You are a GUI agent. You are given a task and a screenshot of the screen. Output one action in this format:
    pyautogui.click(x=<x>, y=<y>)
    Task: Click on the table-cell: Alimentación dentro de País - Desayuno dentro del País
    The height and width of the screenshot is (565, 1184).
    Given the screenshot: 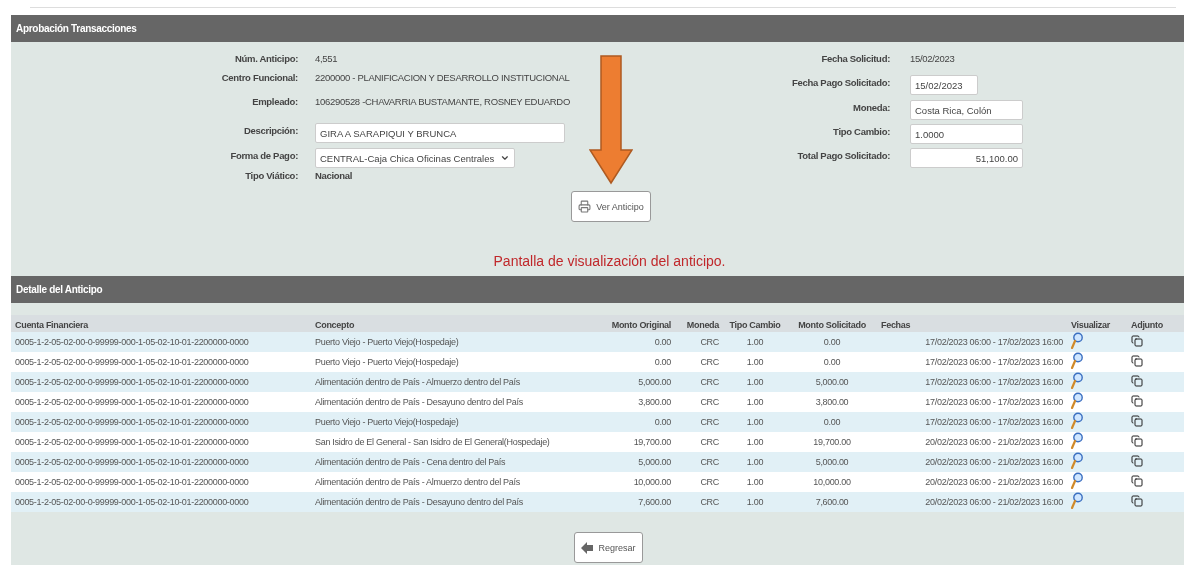 What is the action you would take?
    pyautogui.click(x=447, y=502)
    